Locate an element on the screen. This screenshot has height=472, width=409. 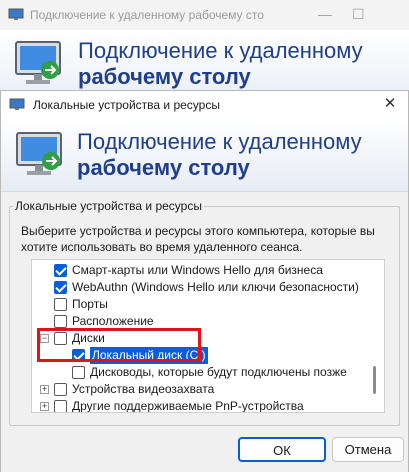
maximize-icon: ☐ is located at coordinates (358, 14).